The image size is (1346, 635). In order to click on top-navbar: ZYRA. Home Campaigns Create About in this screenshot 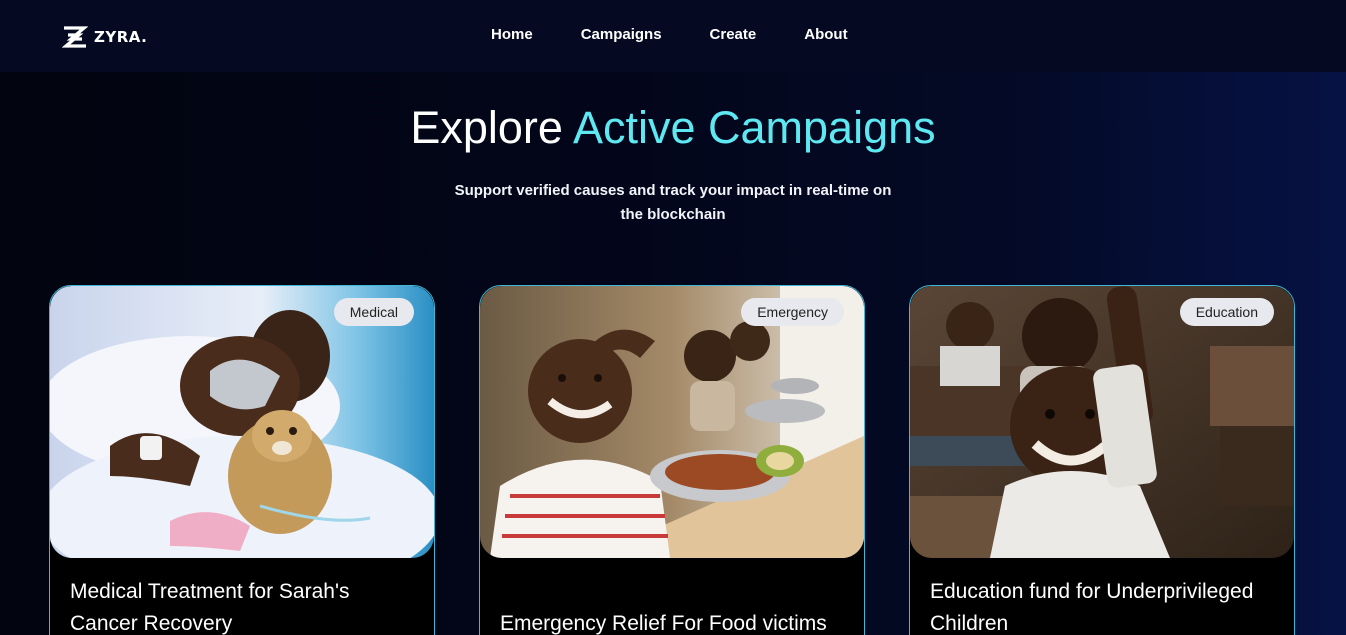, I will do `click(673, 36)`.